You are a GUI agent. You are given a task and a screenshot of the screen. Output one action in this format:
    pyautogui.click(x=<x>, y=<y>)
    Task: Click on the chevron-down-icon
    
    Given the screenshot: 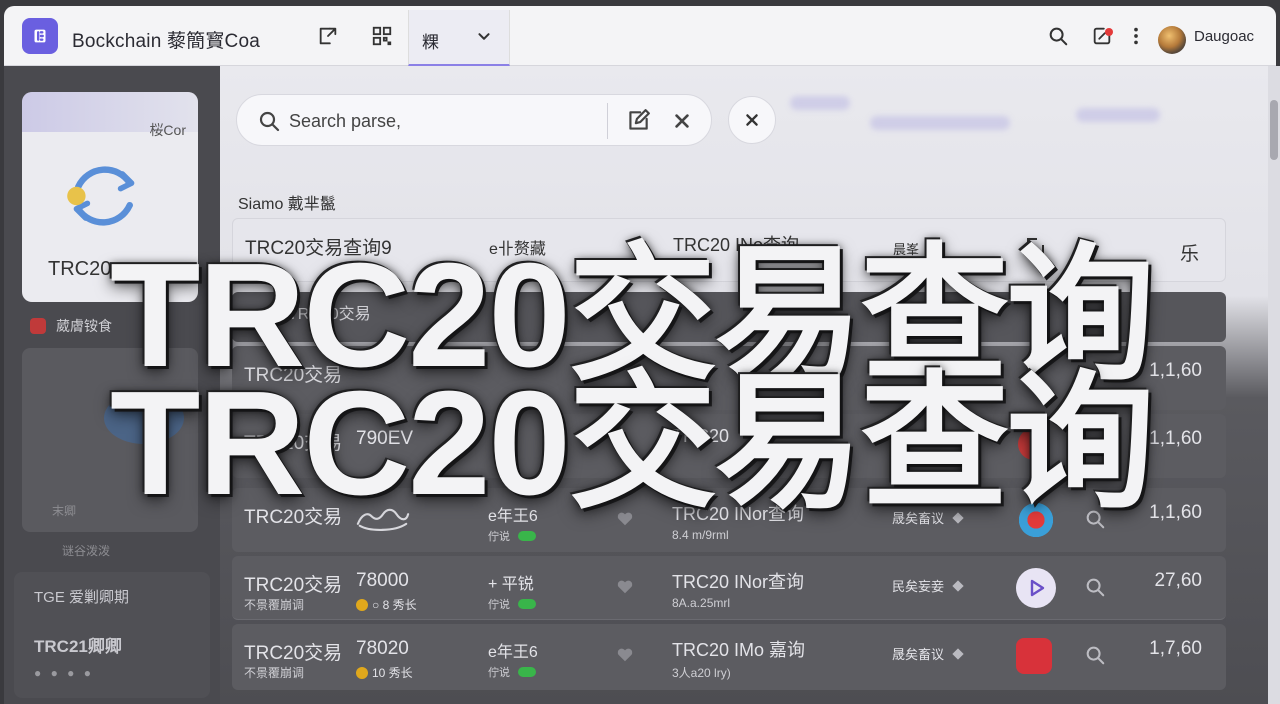 What is the action you would take?
    pyautogui.click(x=484, y=36)
    